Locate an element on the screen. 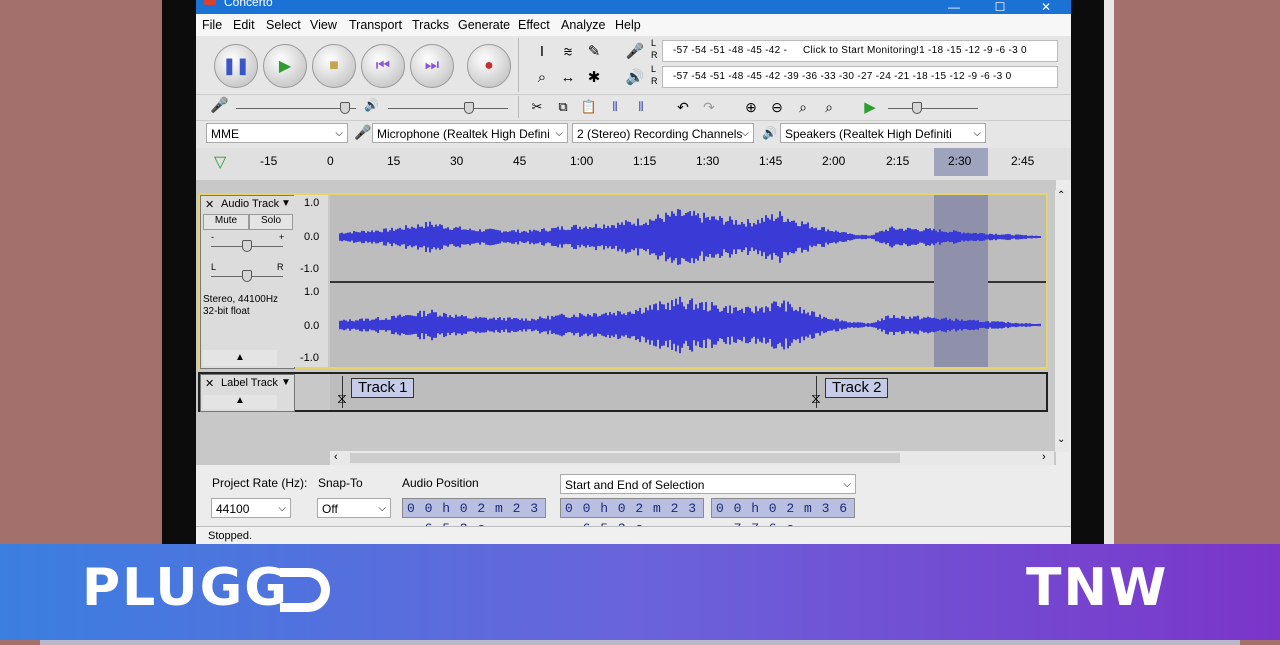 This screenshot has width=1280, height=645. menu-select: Select is located at coordinates (283, 25).